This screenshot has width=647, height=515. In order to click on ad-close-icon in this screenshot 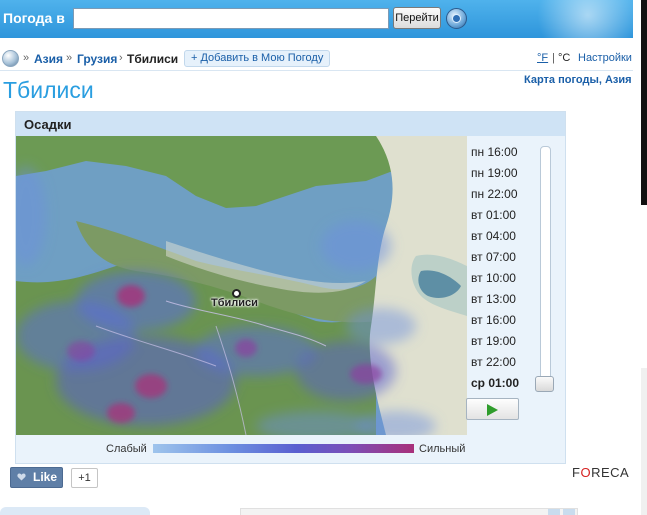, I will do `click(569, 512)`.